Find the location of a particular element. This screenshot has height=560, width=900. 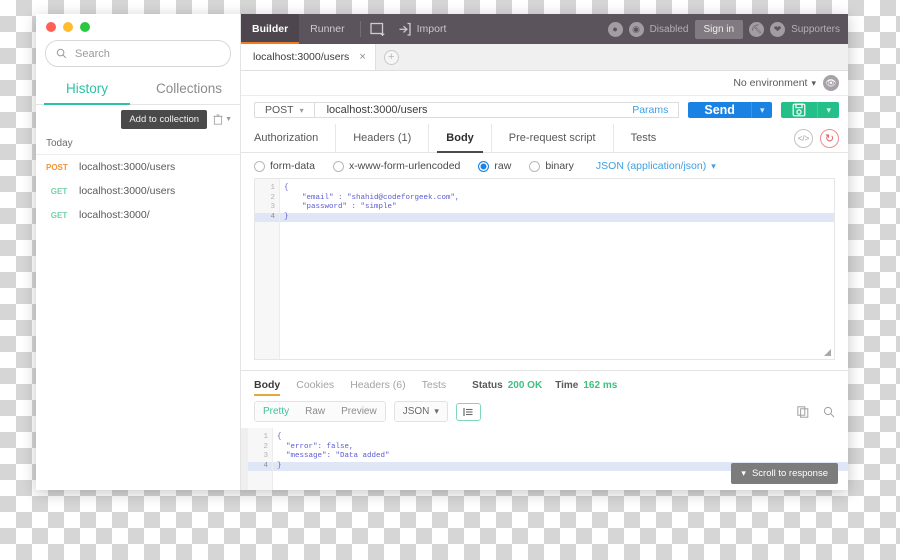

import-button is located at coordinates (404, 29).